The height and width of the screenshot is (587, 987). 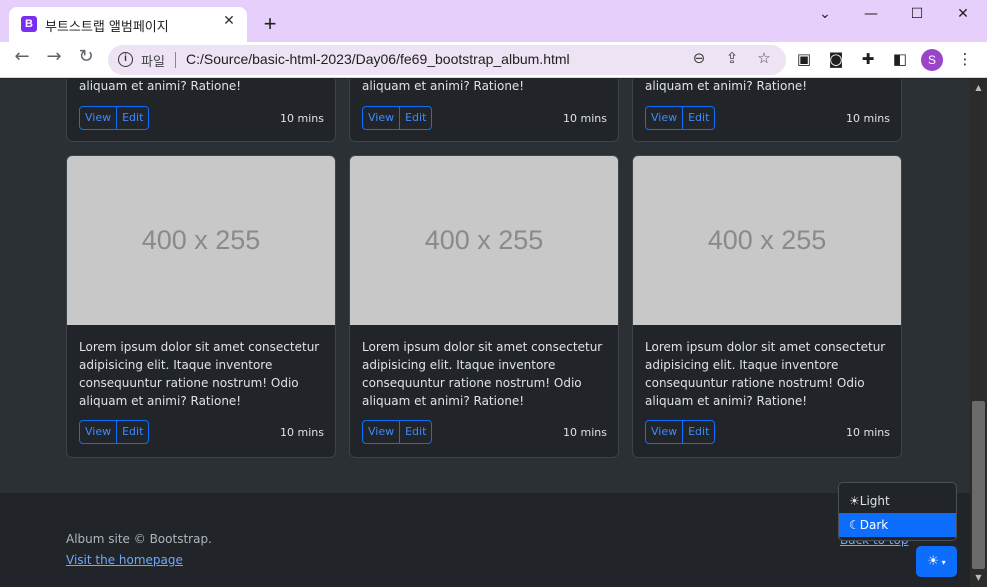 I want to click on profile-avatar: S, so click(x=932, y=60).